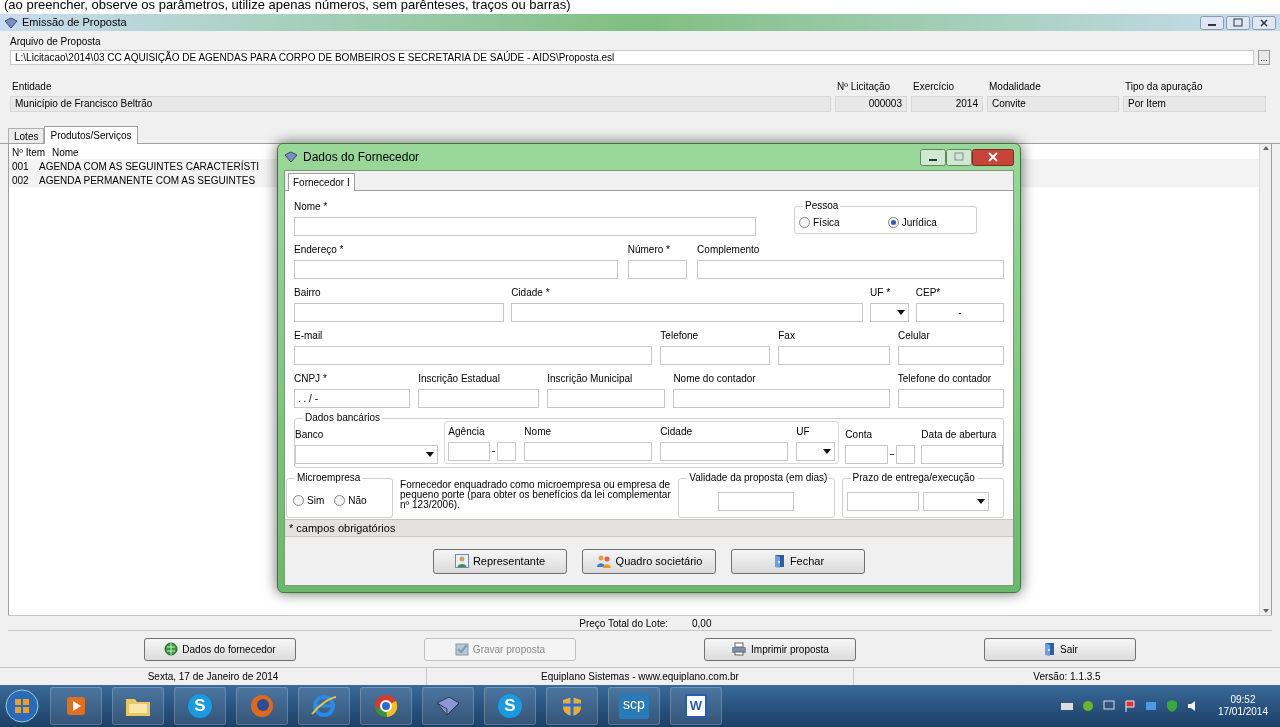  What do you see at coordinates (321, 182) in the screenshot?
I see `tab: Fornecedor I` at bounding box center [321, 182].